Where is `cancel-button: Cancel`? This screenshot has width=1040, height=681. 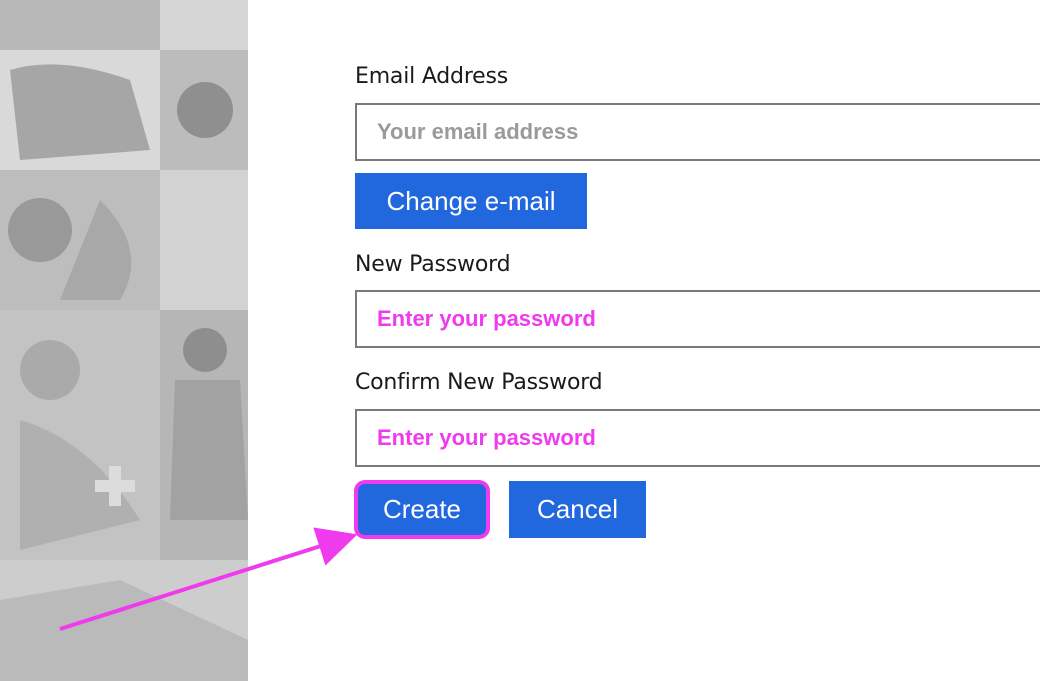 cancel-button: Cancel is located at coordinates (577, 509).